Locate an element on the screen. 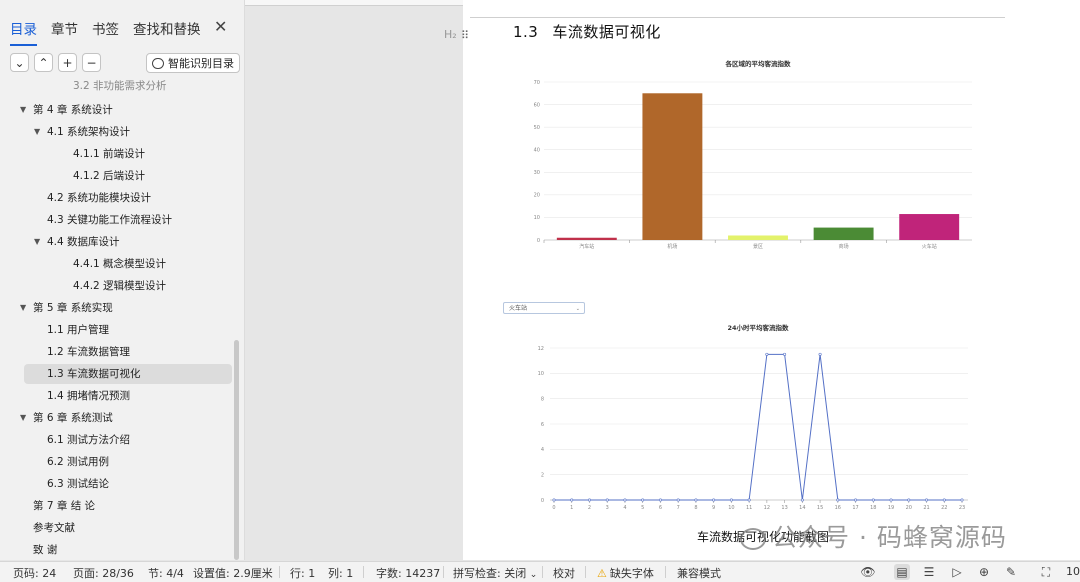 The height and width of the screenshot is (582, 1080). collapse-icon: ⌃ is located at coordinates (43, 62).